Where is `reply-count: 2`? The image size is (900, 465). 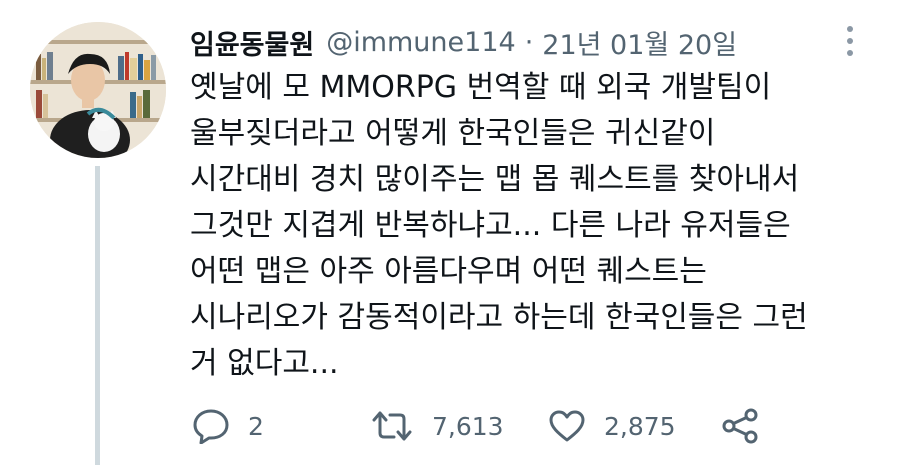
reply-count: 2 is located at coordinates (256, 426).